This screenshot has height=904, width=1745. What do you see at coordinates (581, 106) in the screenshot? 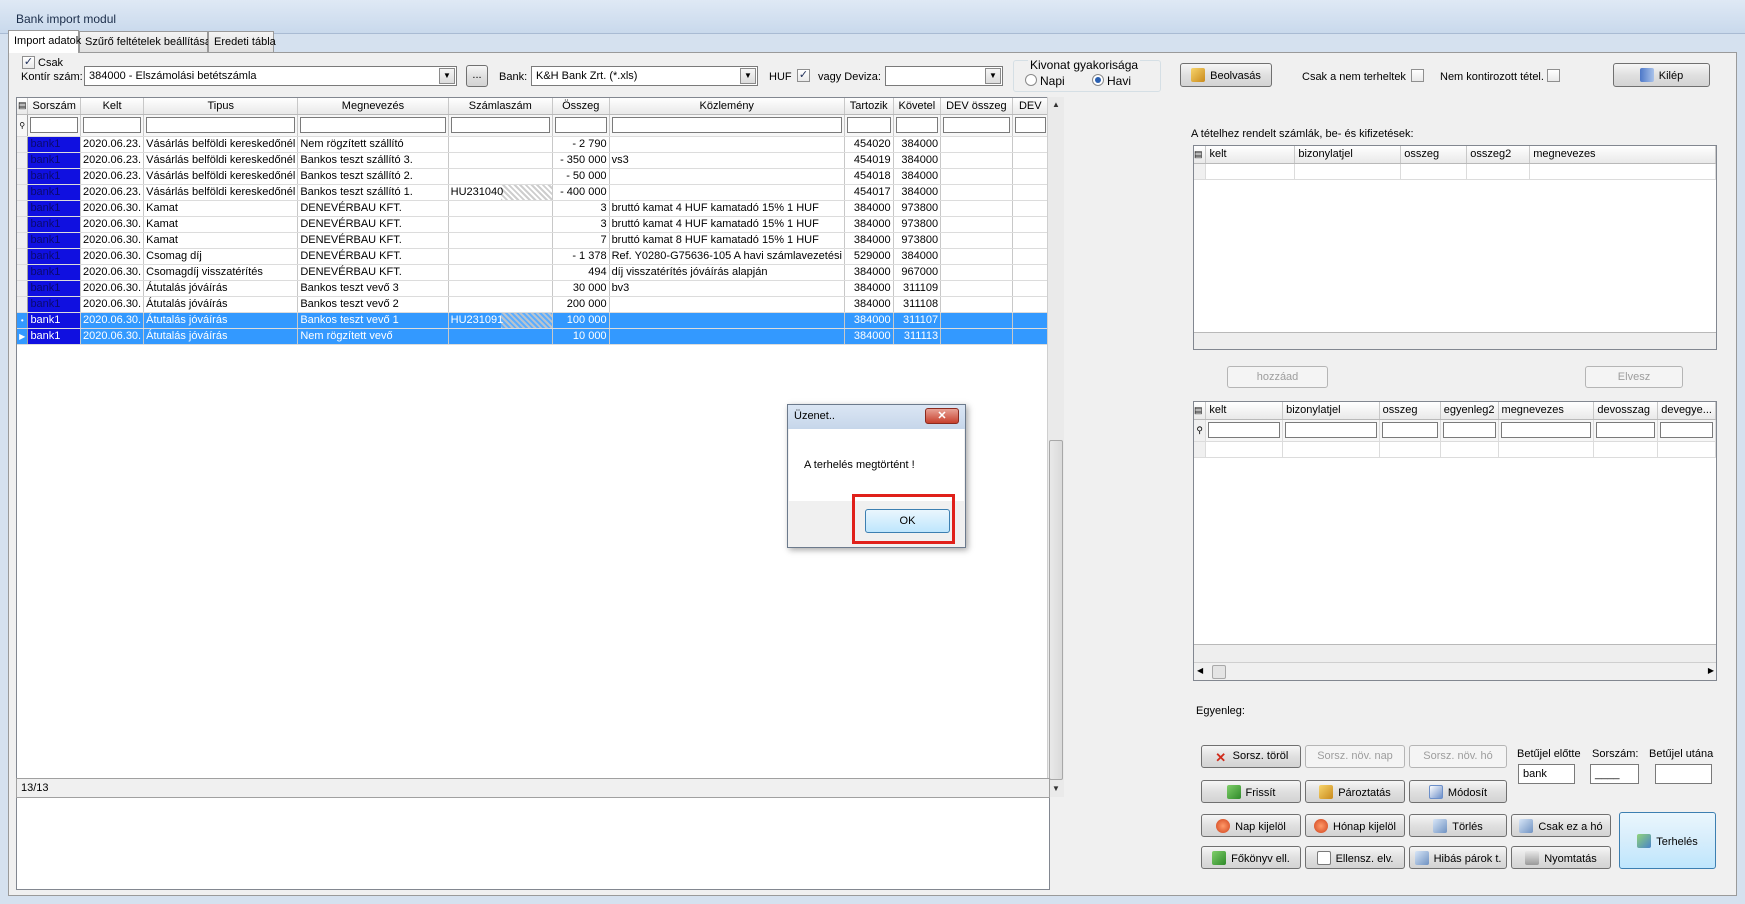
I see `col-osszeg: Összeg` at bounding box center [581, 106].